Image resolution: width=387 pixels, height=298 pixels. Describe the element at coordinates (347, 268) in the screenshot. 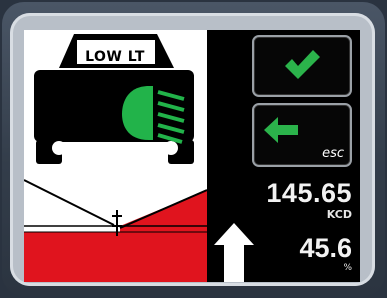

I see `aim-unit: %` at that location.